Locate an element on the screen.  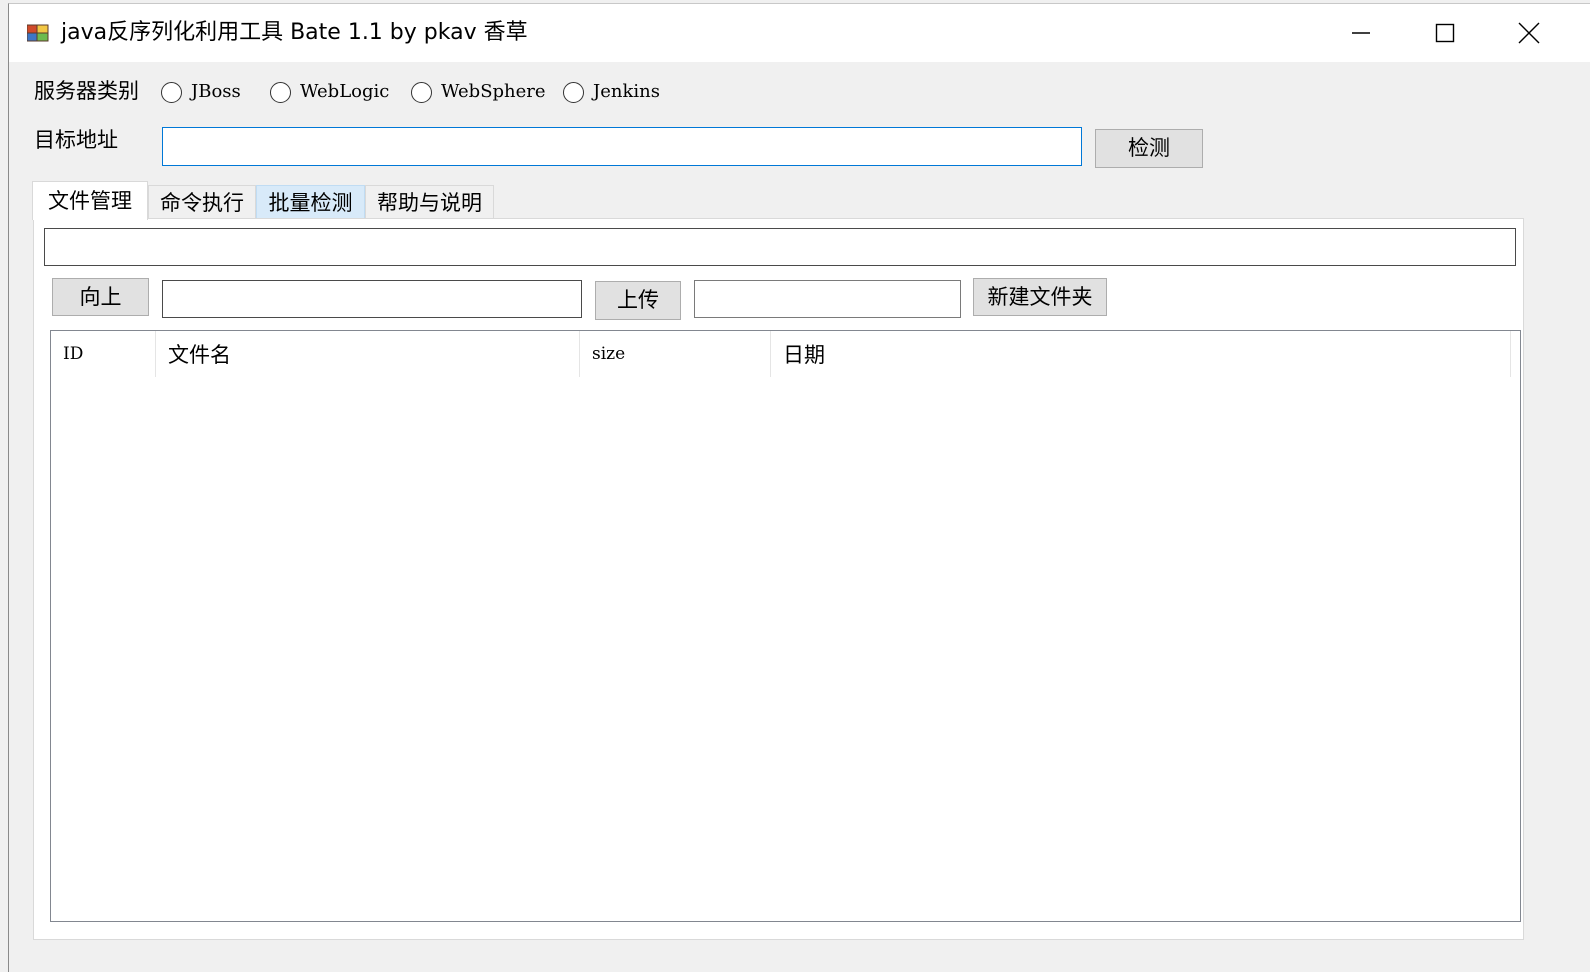
radio-label: WebLogic is located at coordinates (345, 91).